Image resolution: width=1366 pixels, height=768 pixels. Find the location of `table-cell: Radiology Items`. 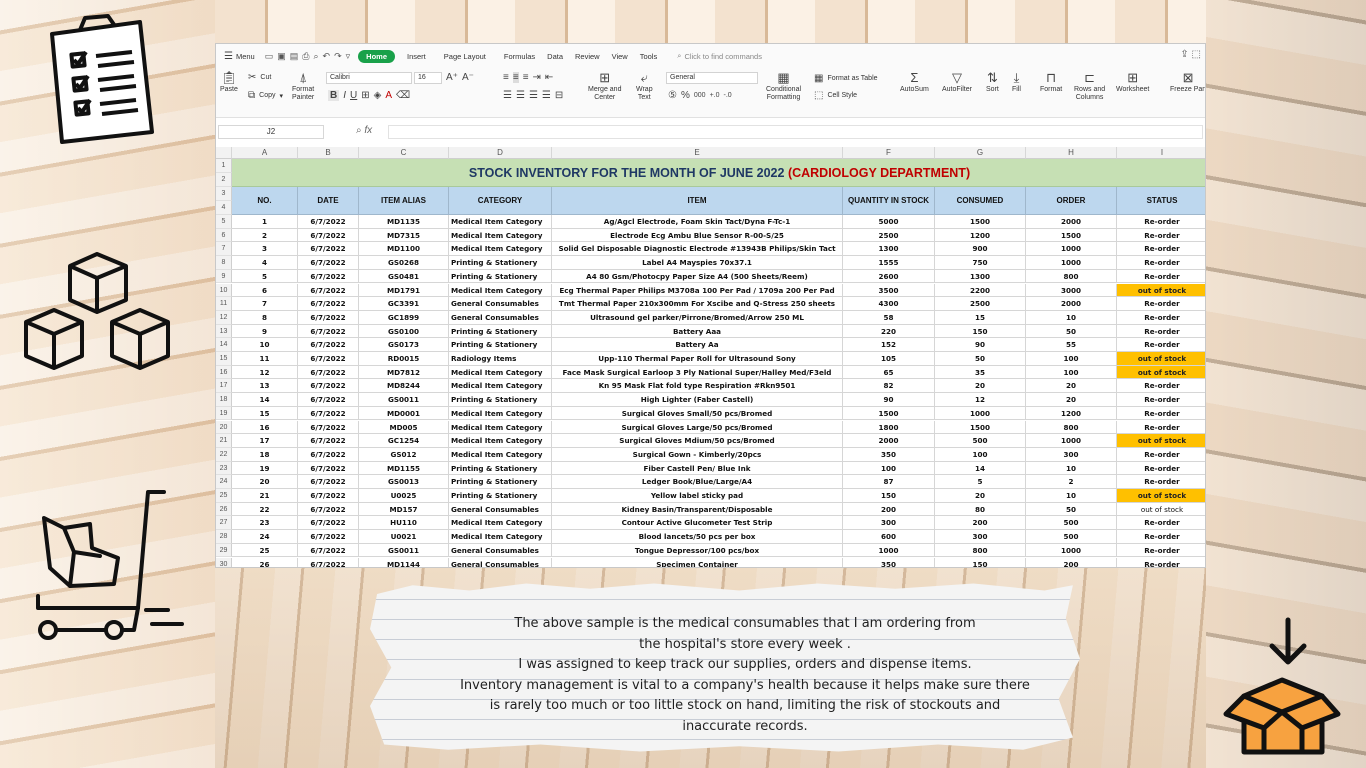

table-cell: Radiology Items is located at coordinates (500, 359).